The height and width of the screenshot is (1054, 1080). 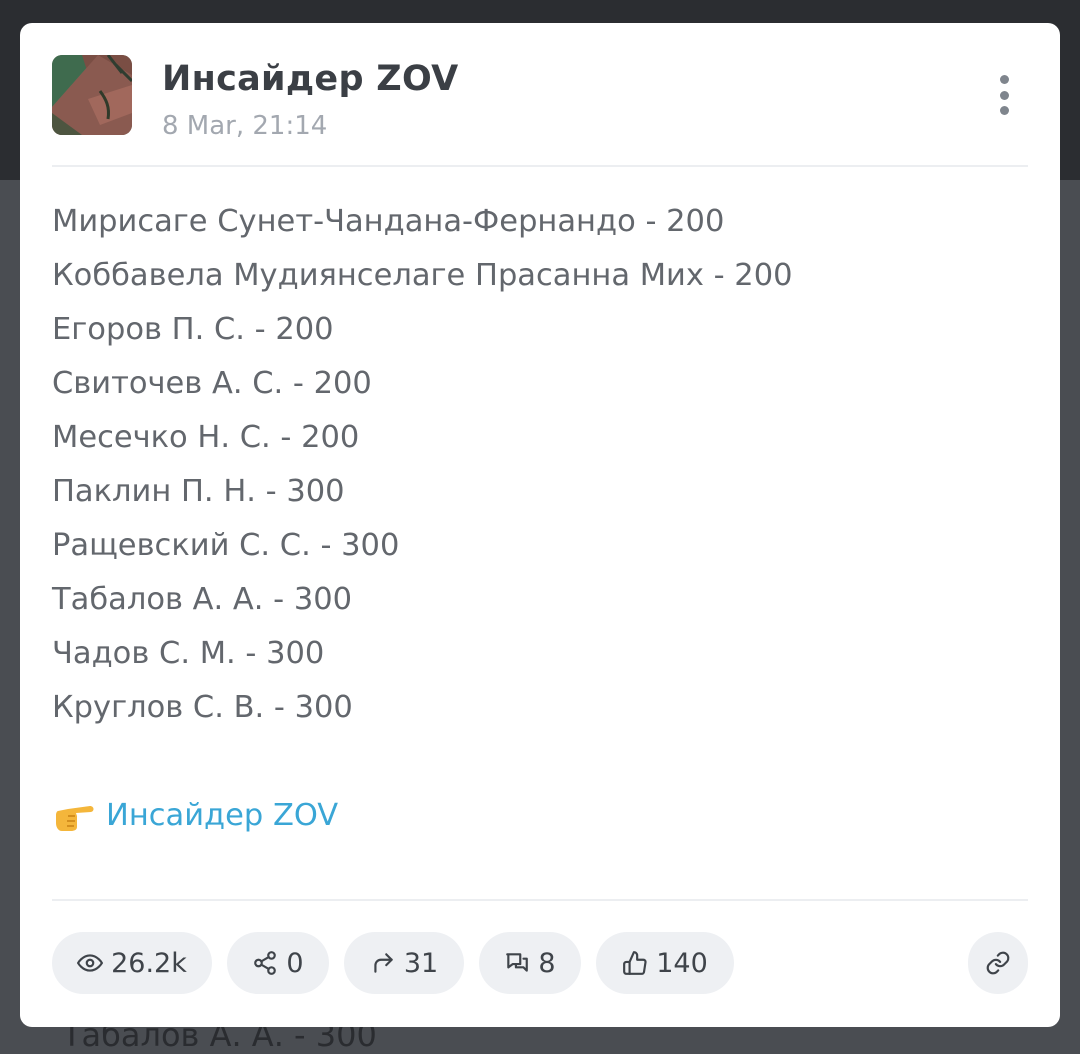 What do you see at coordinates (540, 166) in the screenshot?
I see `header-divider` at bounding box center [540, 166].